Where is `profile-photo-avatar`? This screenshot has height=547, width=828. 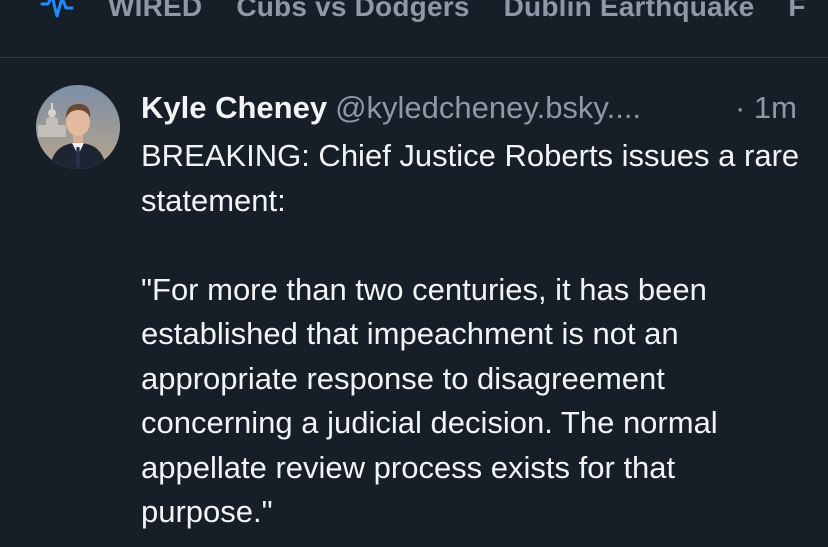 profile-photo-avatar is located at coordinates (78, 127).